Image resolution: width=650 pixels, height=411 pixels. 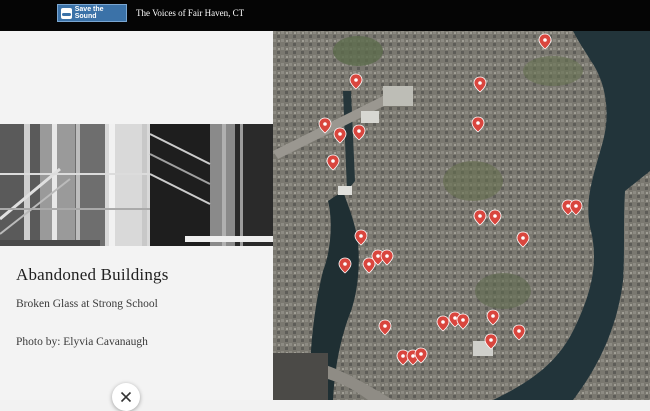 I want to click on page-title: The Voices of Fair Haven, CT, so click(x=190, y=13).